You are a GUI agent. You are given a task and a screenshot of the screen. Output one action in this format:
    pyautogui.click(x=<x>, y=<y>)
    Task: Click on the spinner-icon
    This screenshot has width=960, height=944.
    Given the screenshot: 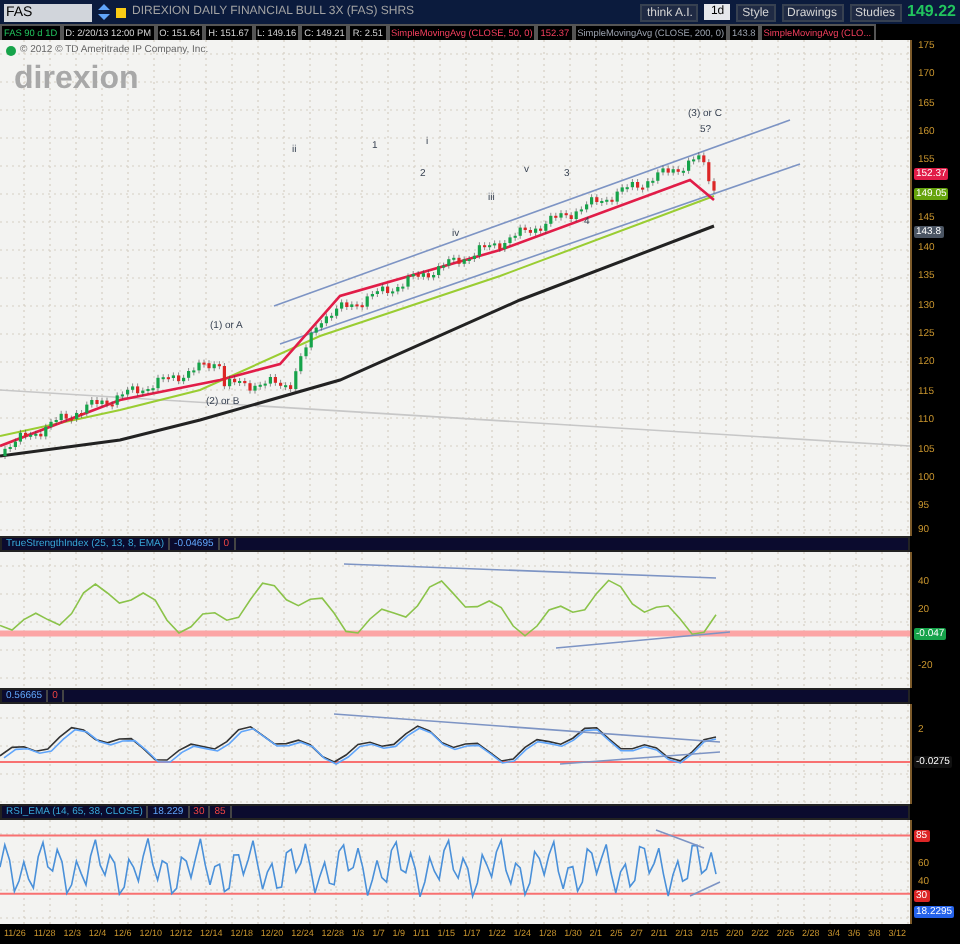 What is the action you would take?
    pyautogui.click(x=104, y=12)
    